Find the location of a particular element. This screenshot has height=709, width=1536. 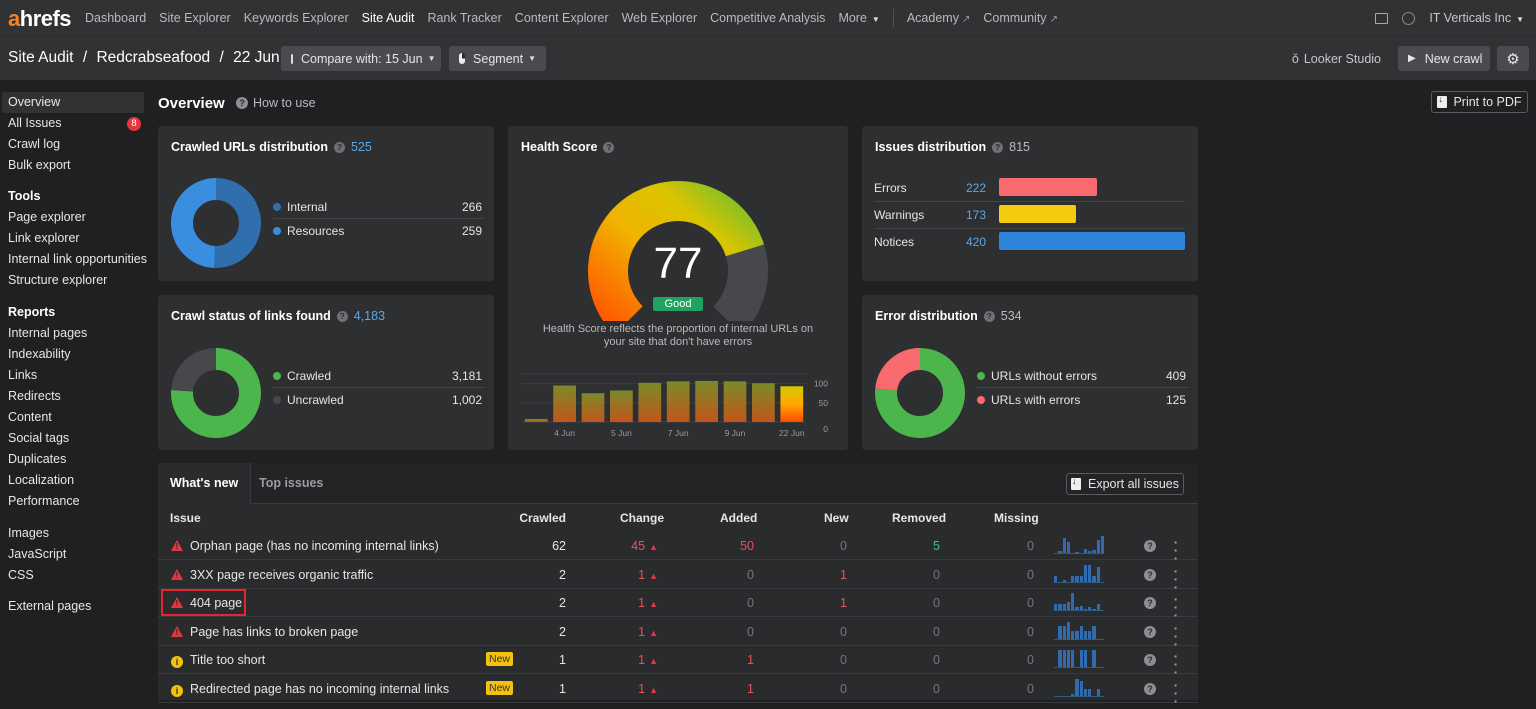

col-crawled: Crawled is located at coordinates (536, 518).